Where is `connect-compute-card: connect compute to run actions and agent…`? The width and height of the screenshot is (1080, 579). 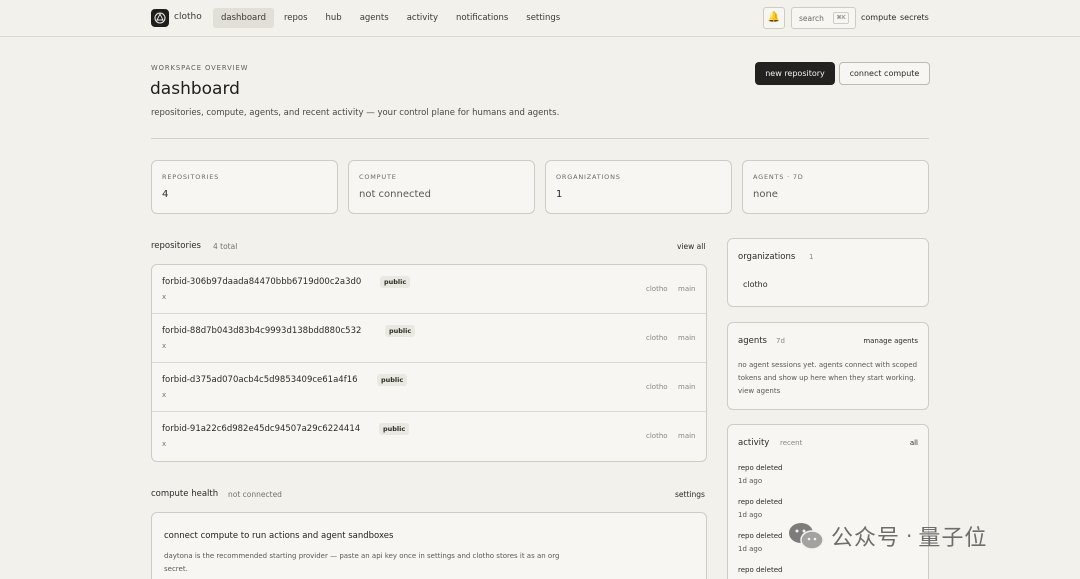 connect-compute-card: connect compute to run actions and agent… is located at coordinates (429, 545).